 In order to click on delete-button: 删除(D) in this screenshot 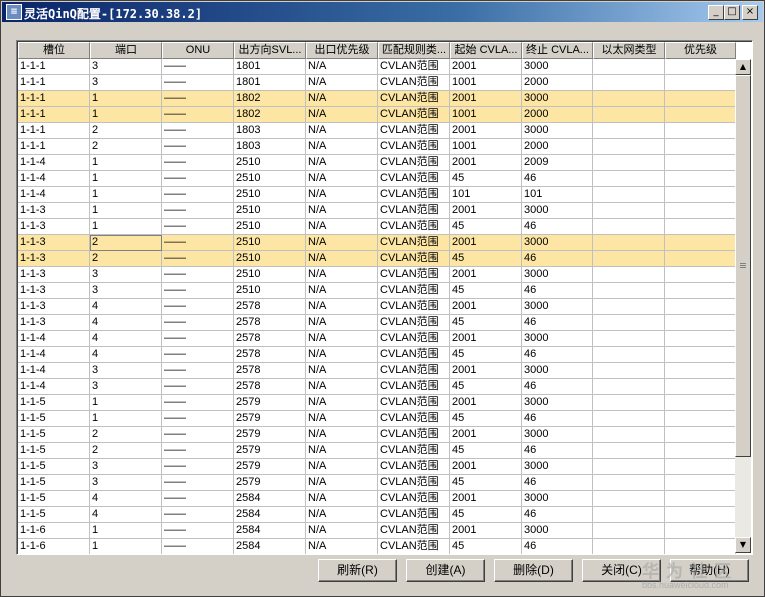, I will do `click(533, 570)`.